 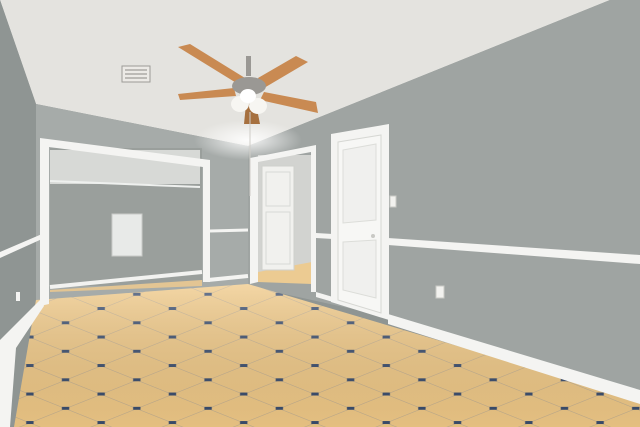 I want to click on louver-top, so click(x=359, y=183).